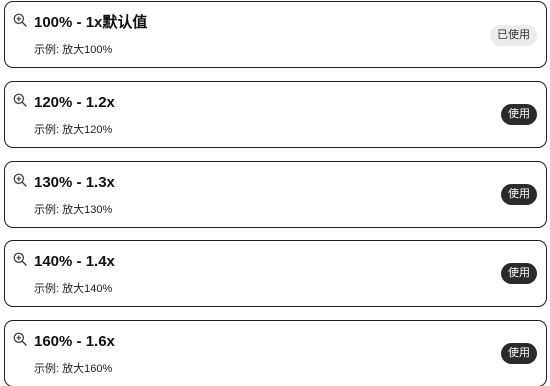  What do you see at coordinates (74, 341) in the screenshot?
I see `zoom-option-title: 160% - 1.6x` at bounding box center [74, 341].